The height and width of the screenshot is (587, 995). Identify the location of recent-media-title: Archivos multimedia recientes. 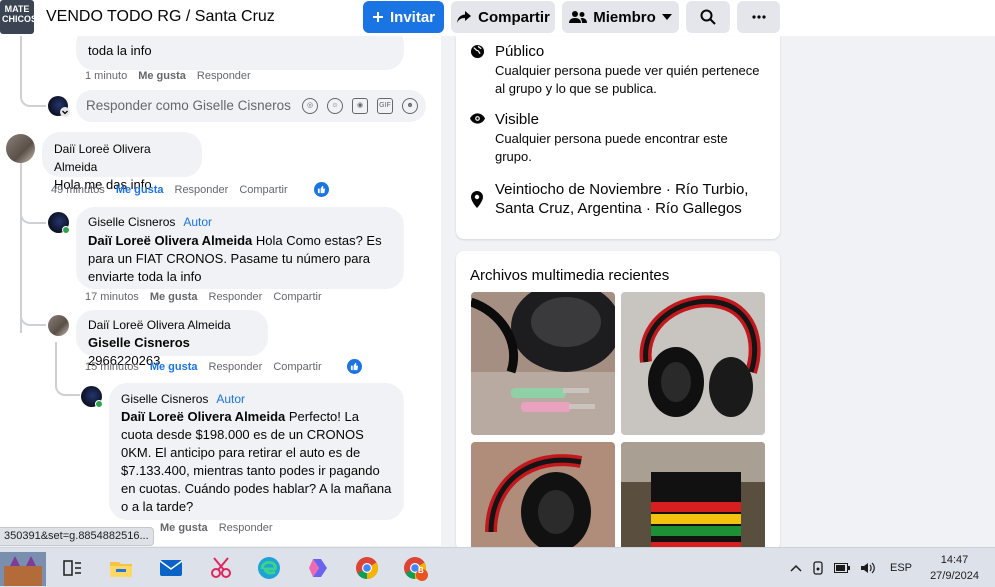
(569, 275).